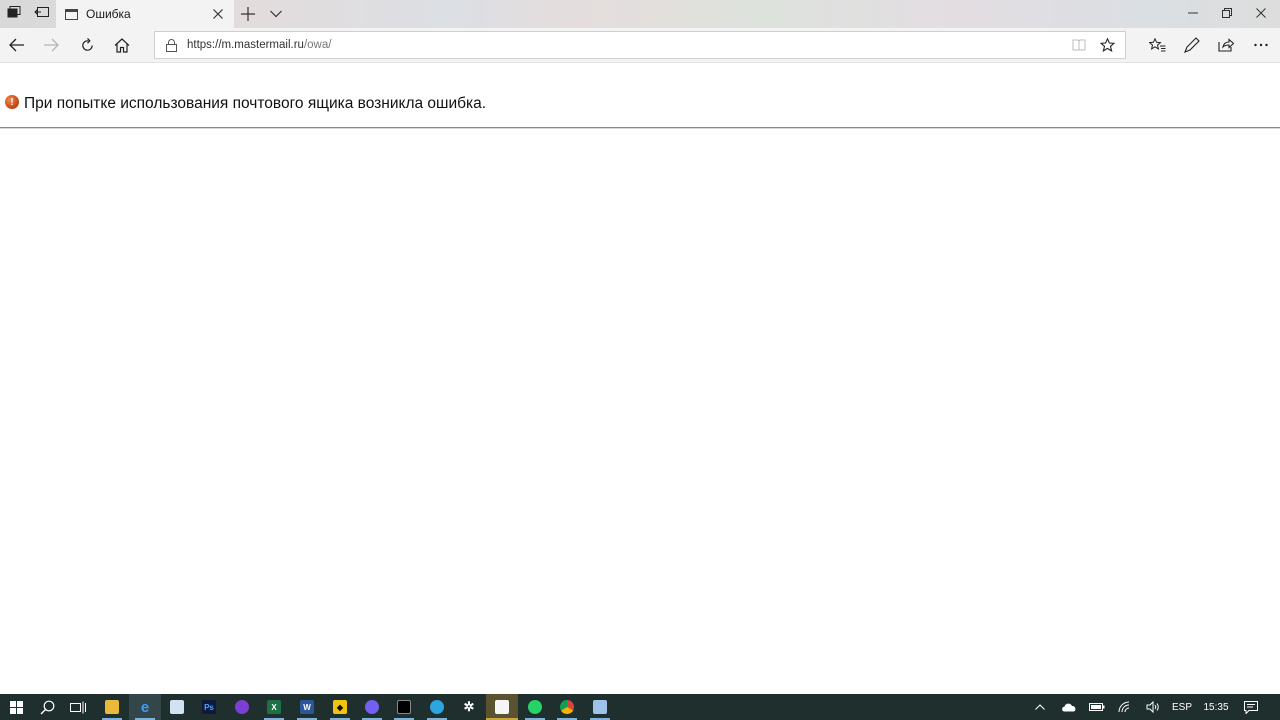 Image resolution: width=1280 pixels, height=720 pixels. I want to click on taskbar-terminal, so click(404, 707).